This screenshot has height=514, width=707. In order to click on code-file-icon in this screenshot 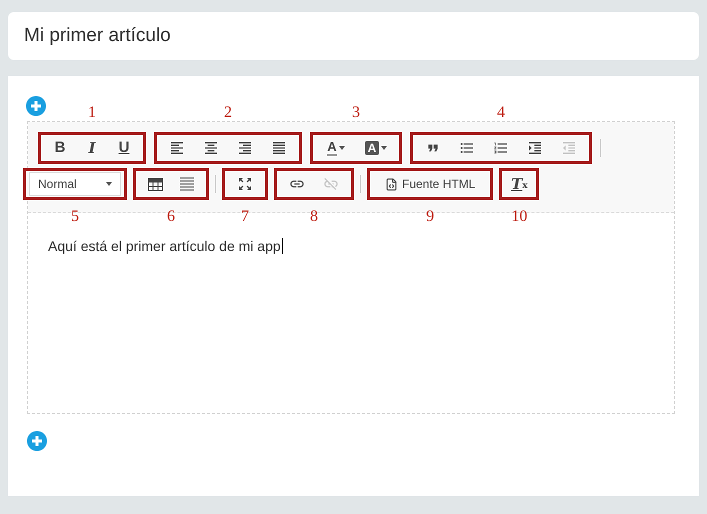, I will do `click(391, 184)`.